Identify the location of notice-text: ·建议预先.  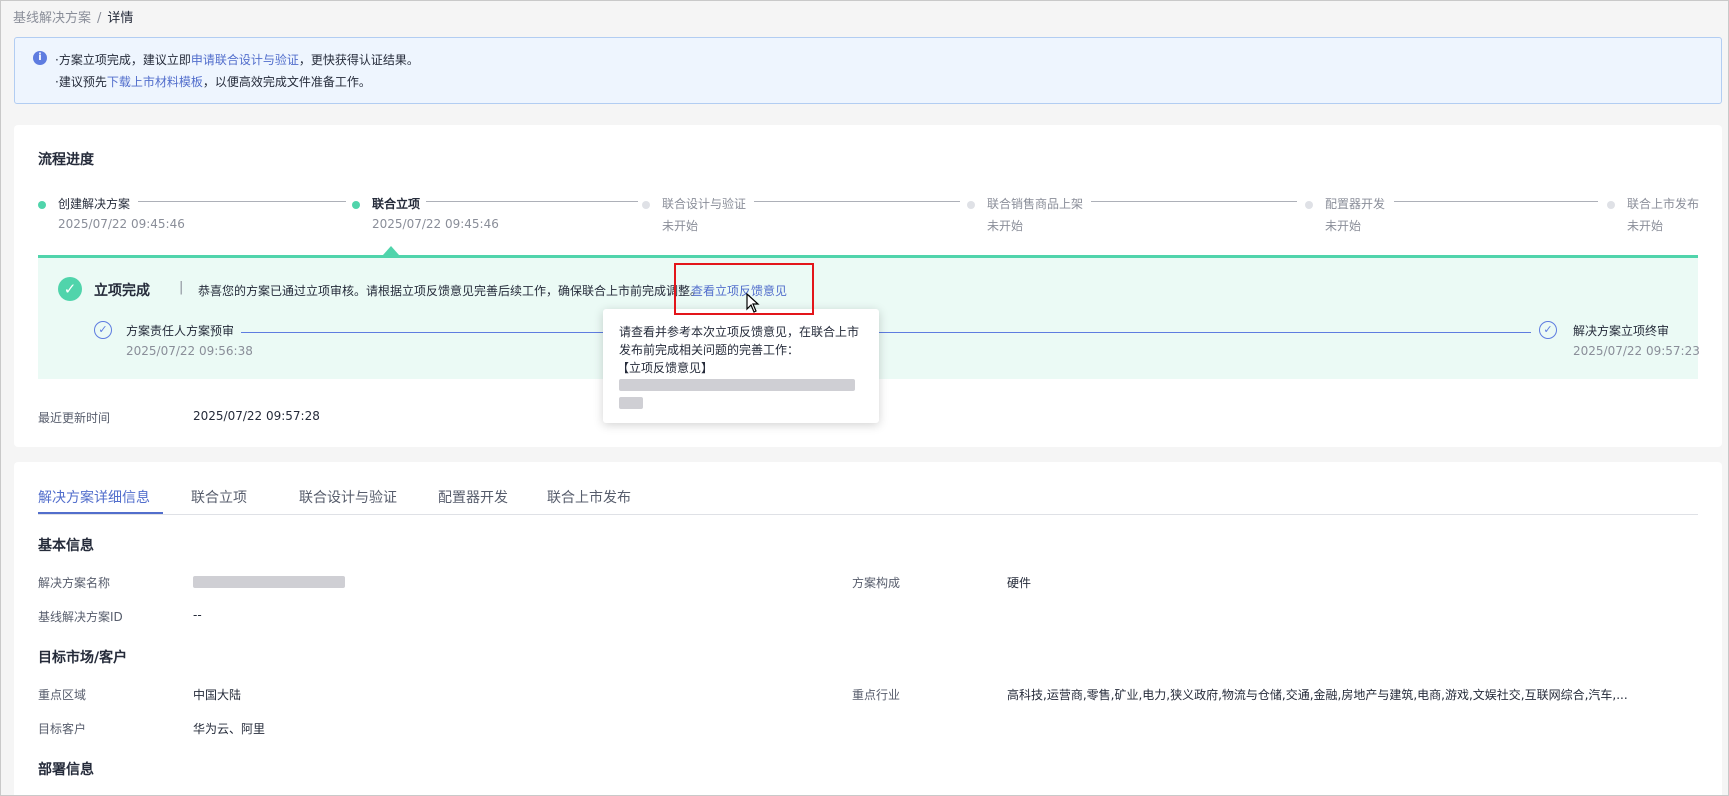
(81, 82).